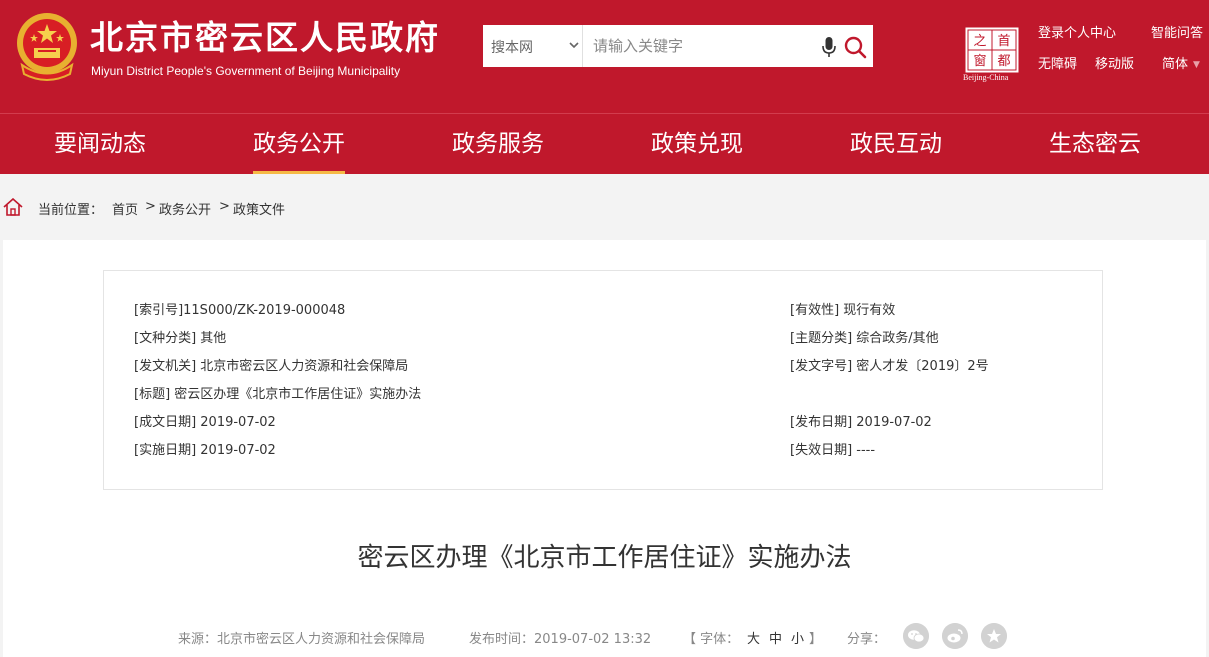  What do you see at coordinates (180, 338) in the screenshot?
I see `meta-doc-type: [文种分类] 其他` at bounding box center [180, 338].